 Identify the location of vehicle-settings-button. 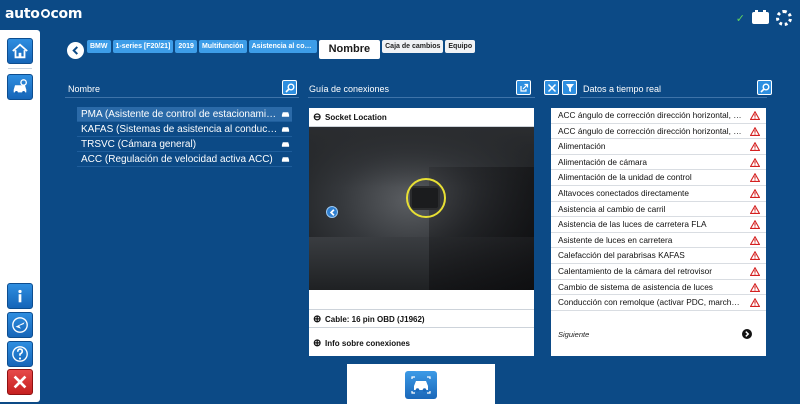
(20, 87).